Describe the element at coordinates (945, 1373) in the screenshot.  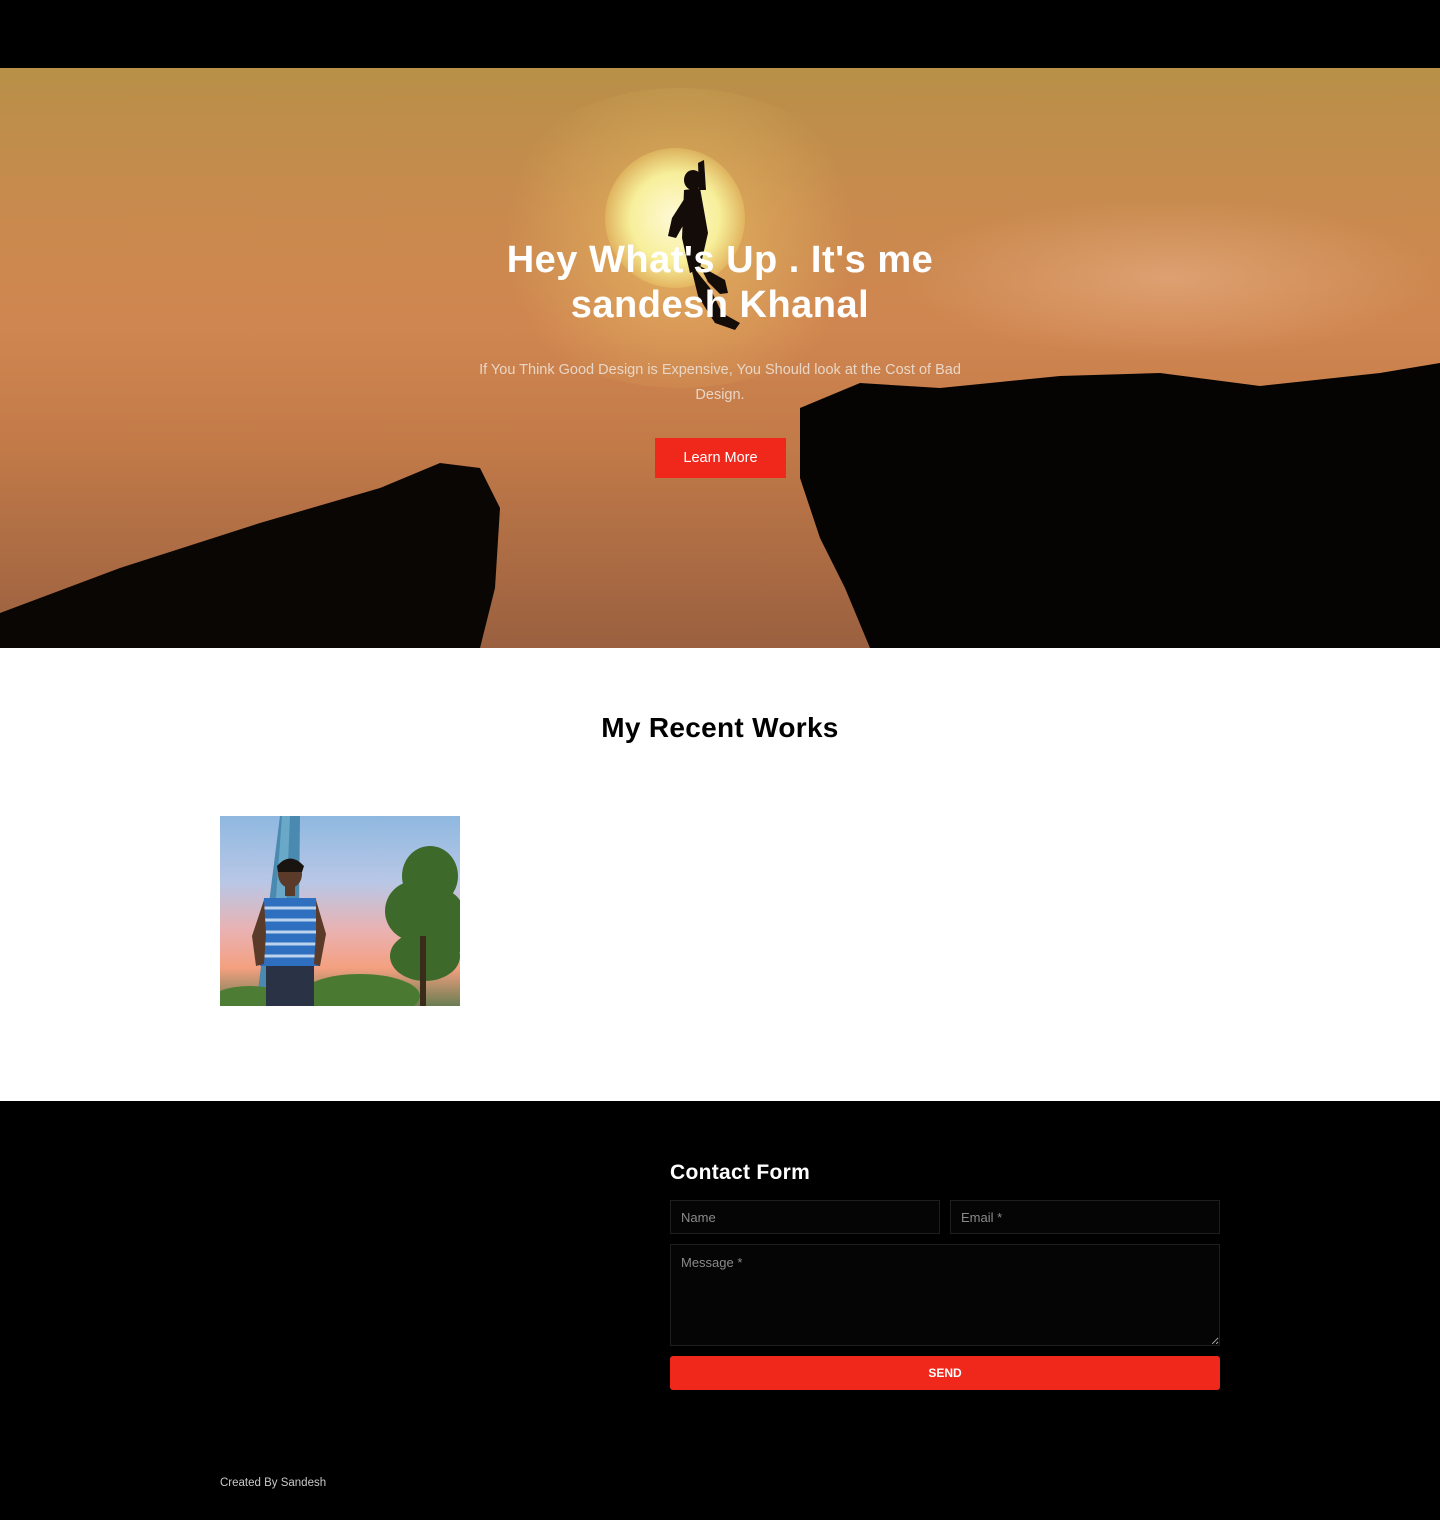
I see `send-button: SEND` at that location.